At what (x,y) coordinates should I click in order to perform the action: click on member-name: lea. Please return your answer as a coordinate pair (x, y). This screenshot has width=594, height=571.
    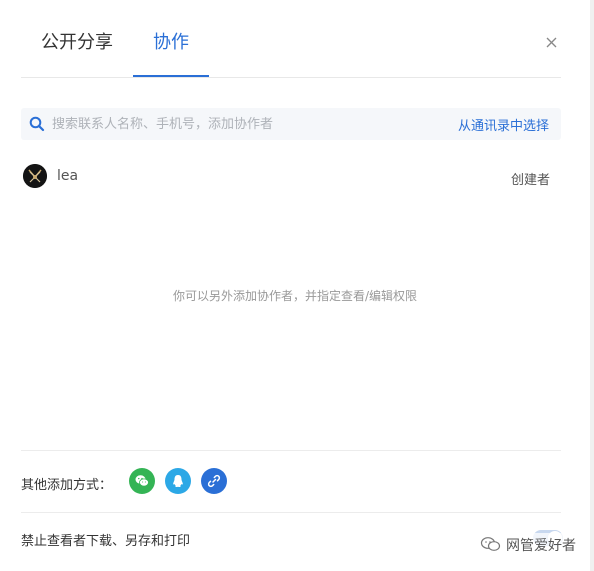
    Looking at the image, I should click on (68, 176).